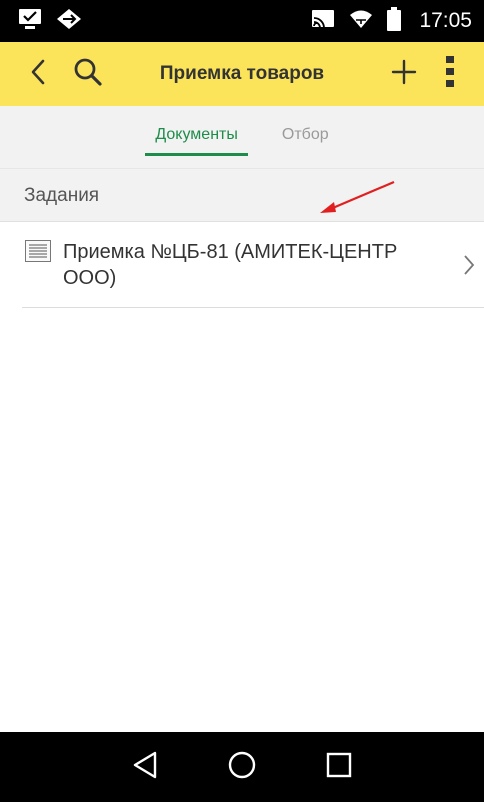 The image size is (484, 802). Describe the element at coordinates (323, 21) in the screenshot. I see `cast-icon` at that location.